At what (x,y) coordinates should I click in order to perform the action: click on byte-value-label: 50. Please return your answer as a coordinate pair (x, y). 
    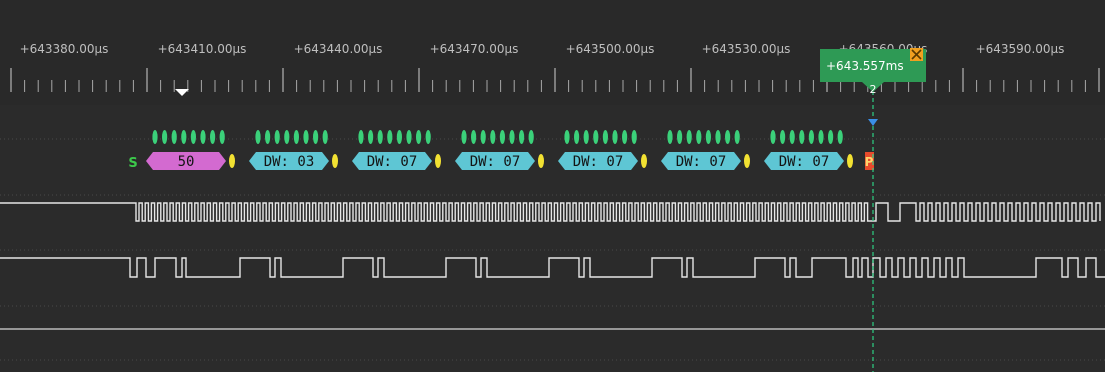
    Looking at the image, I should click on (186, 162).